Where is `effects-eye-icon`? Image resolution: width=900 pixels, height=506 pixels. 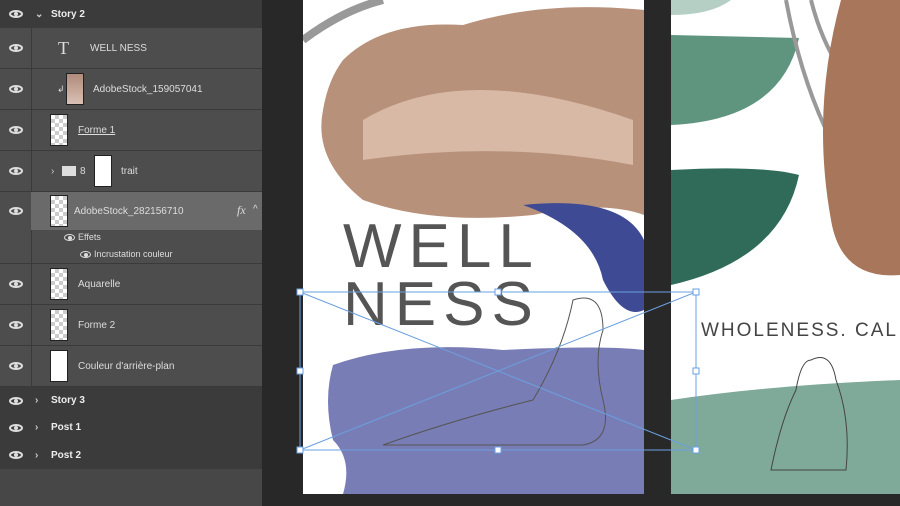
effects-eye-icon is located at coordinates (69, 237).